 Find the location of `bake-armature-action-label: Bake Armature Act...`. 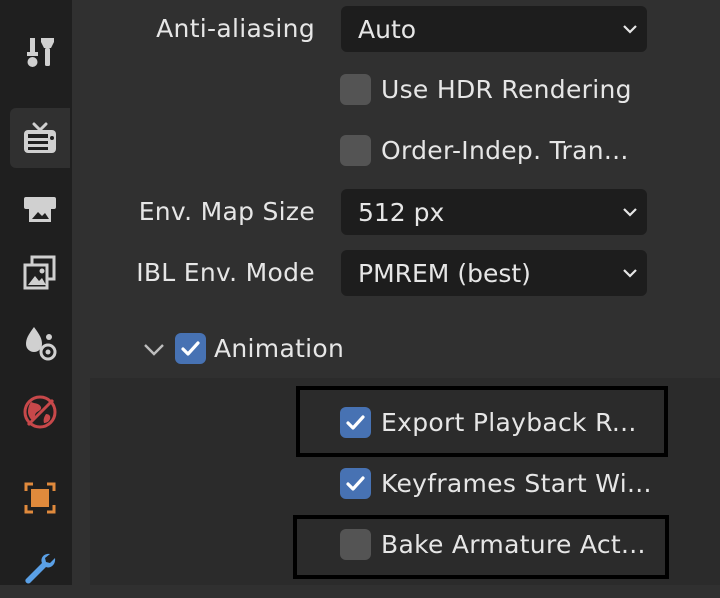

bake-armature-action-label: Bake Armature Act... is located at coordinates (513, 544).